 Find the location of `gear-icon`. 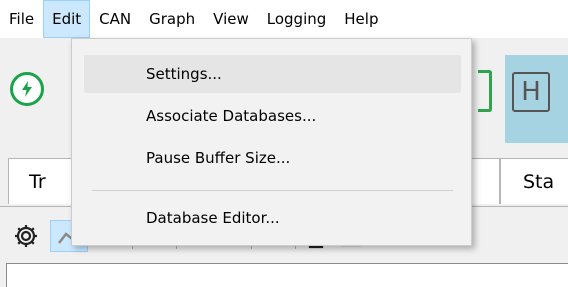

gear-icon is located at coordinates (26, 236).